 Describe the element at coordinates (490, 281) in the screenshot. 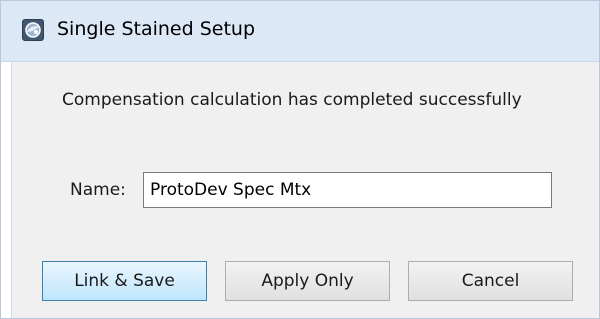

I see `cancel-button: Cancel` at that location.